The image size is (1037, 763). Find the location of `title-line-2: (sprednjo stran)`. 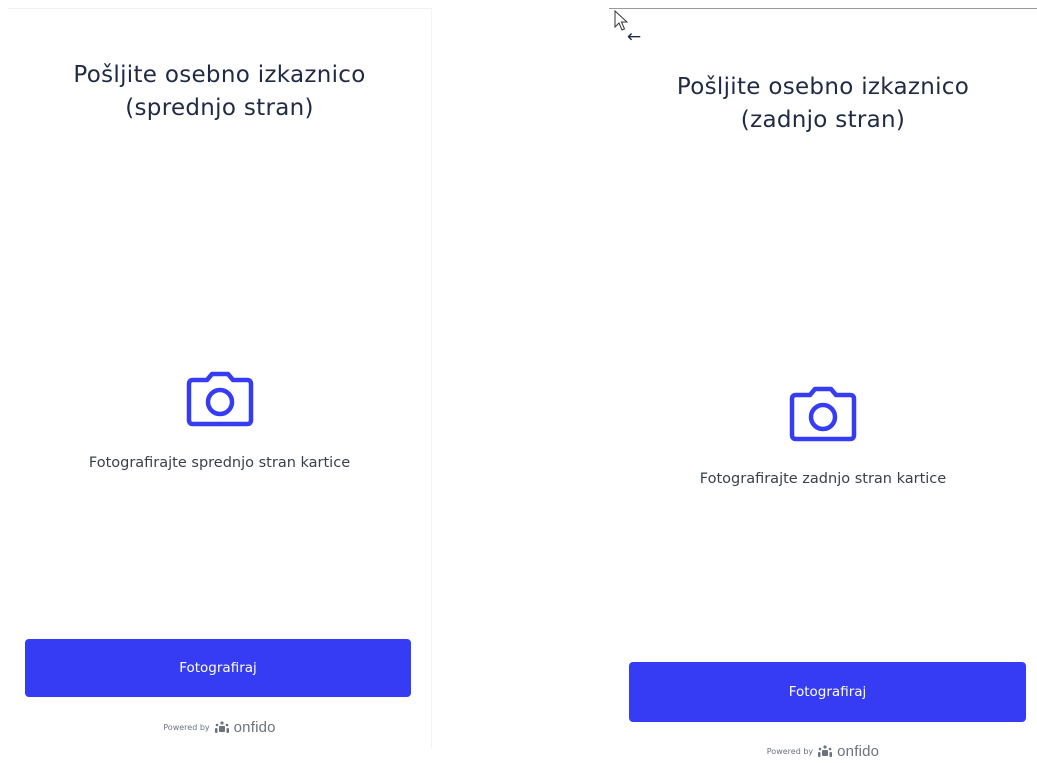

title-line-2: (sprednjo stran) is located at coordinates (219, 108).